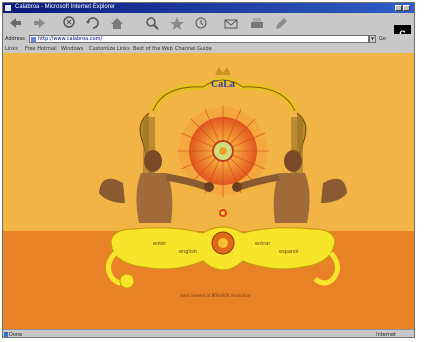 This screenshot has height=342, width=433. I want to click on link-channel-guide: Channel Guide, so click(193, 49).